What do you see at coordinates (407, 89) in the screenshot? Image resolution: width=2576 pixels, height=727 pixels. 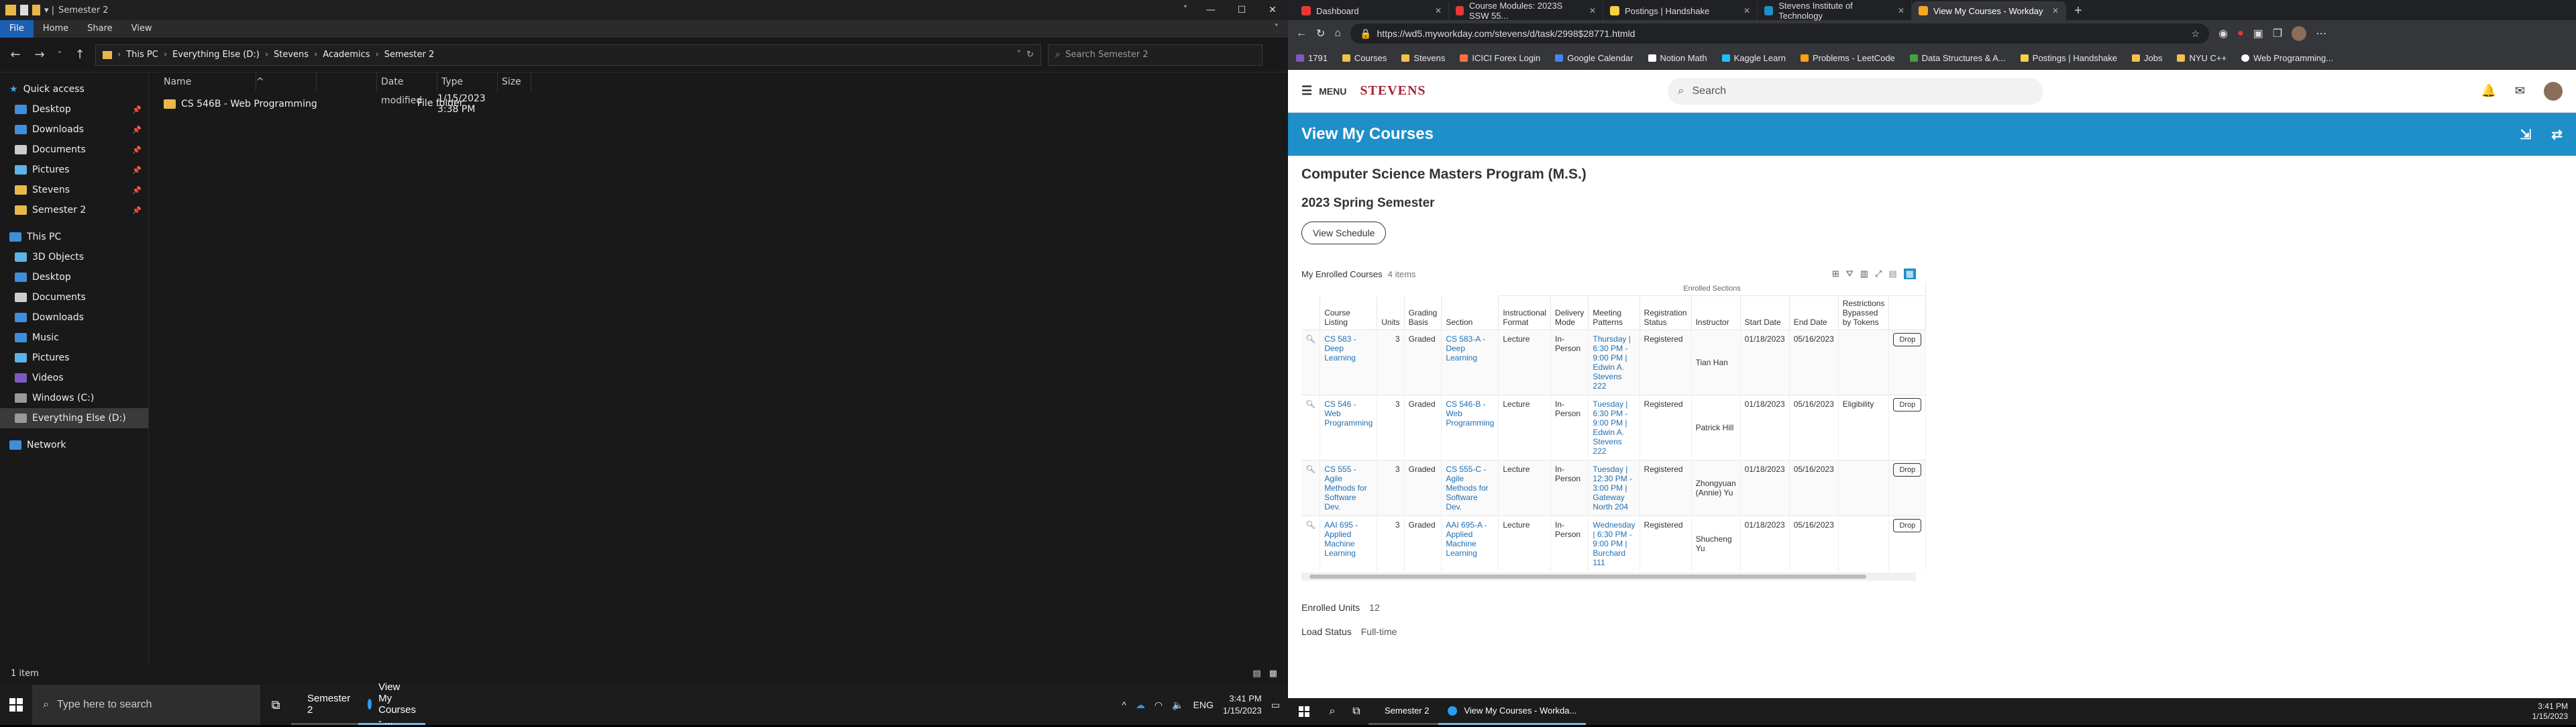 I see `column-header-date-modified: Date modified` at bounding box center [407, 89].